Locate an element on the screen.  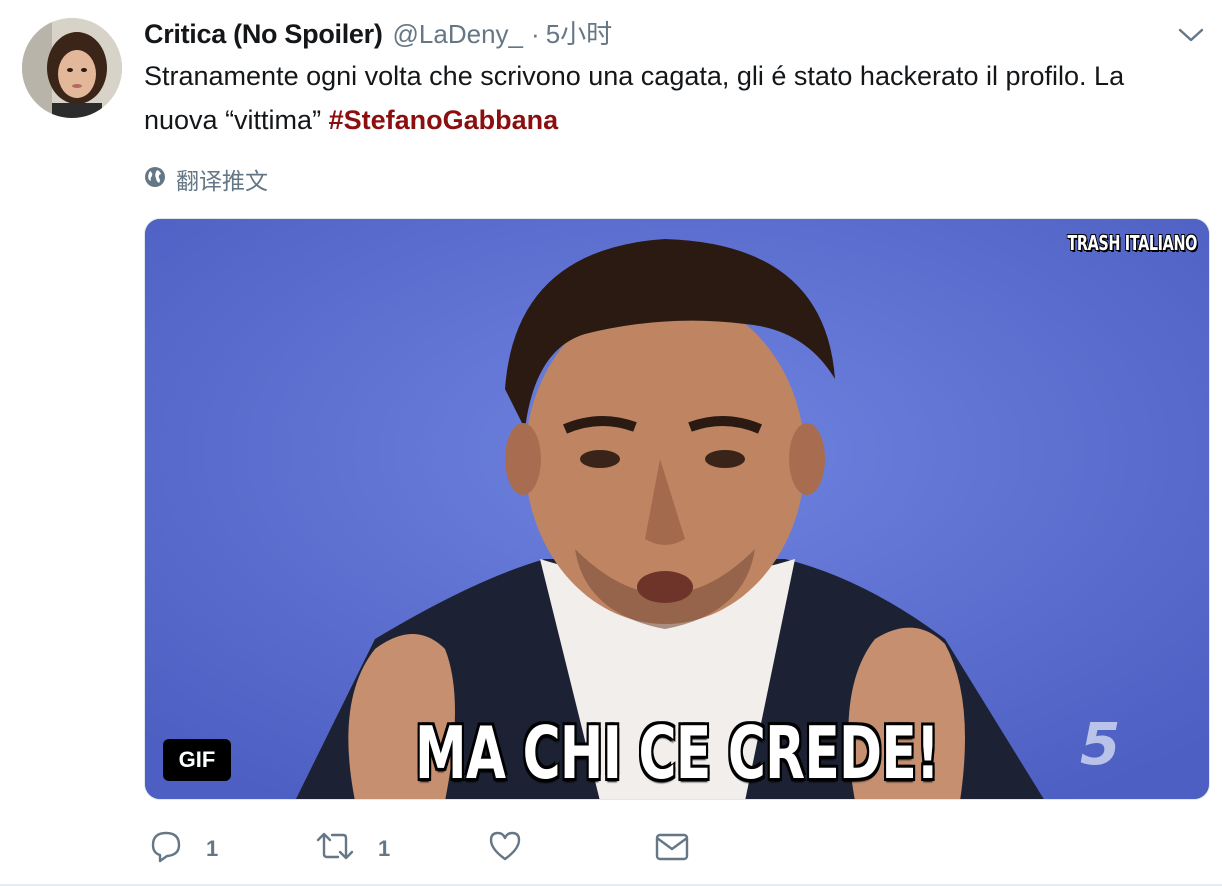
retweet-button: 1 is located at coordinates (352, 848).